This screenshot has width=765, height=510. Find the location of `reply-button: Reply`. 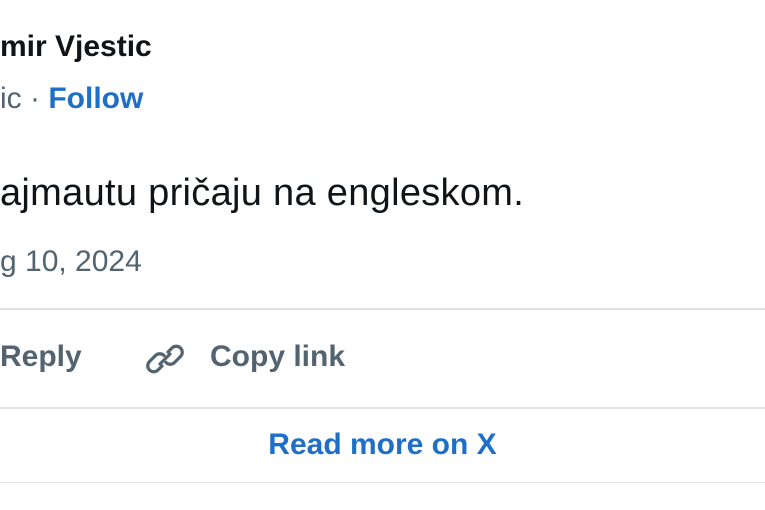

reply-button: Reply is located at coordinates (41, 357).